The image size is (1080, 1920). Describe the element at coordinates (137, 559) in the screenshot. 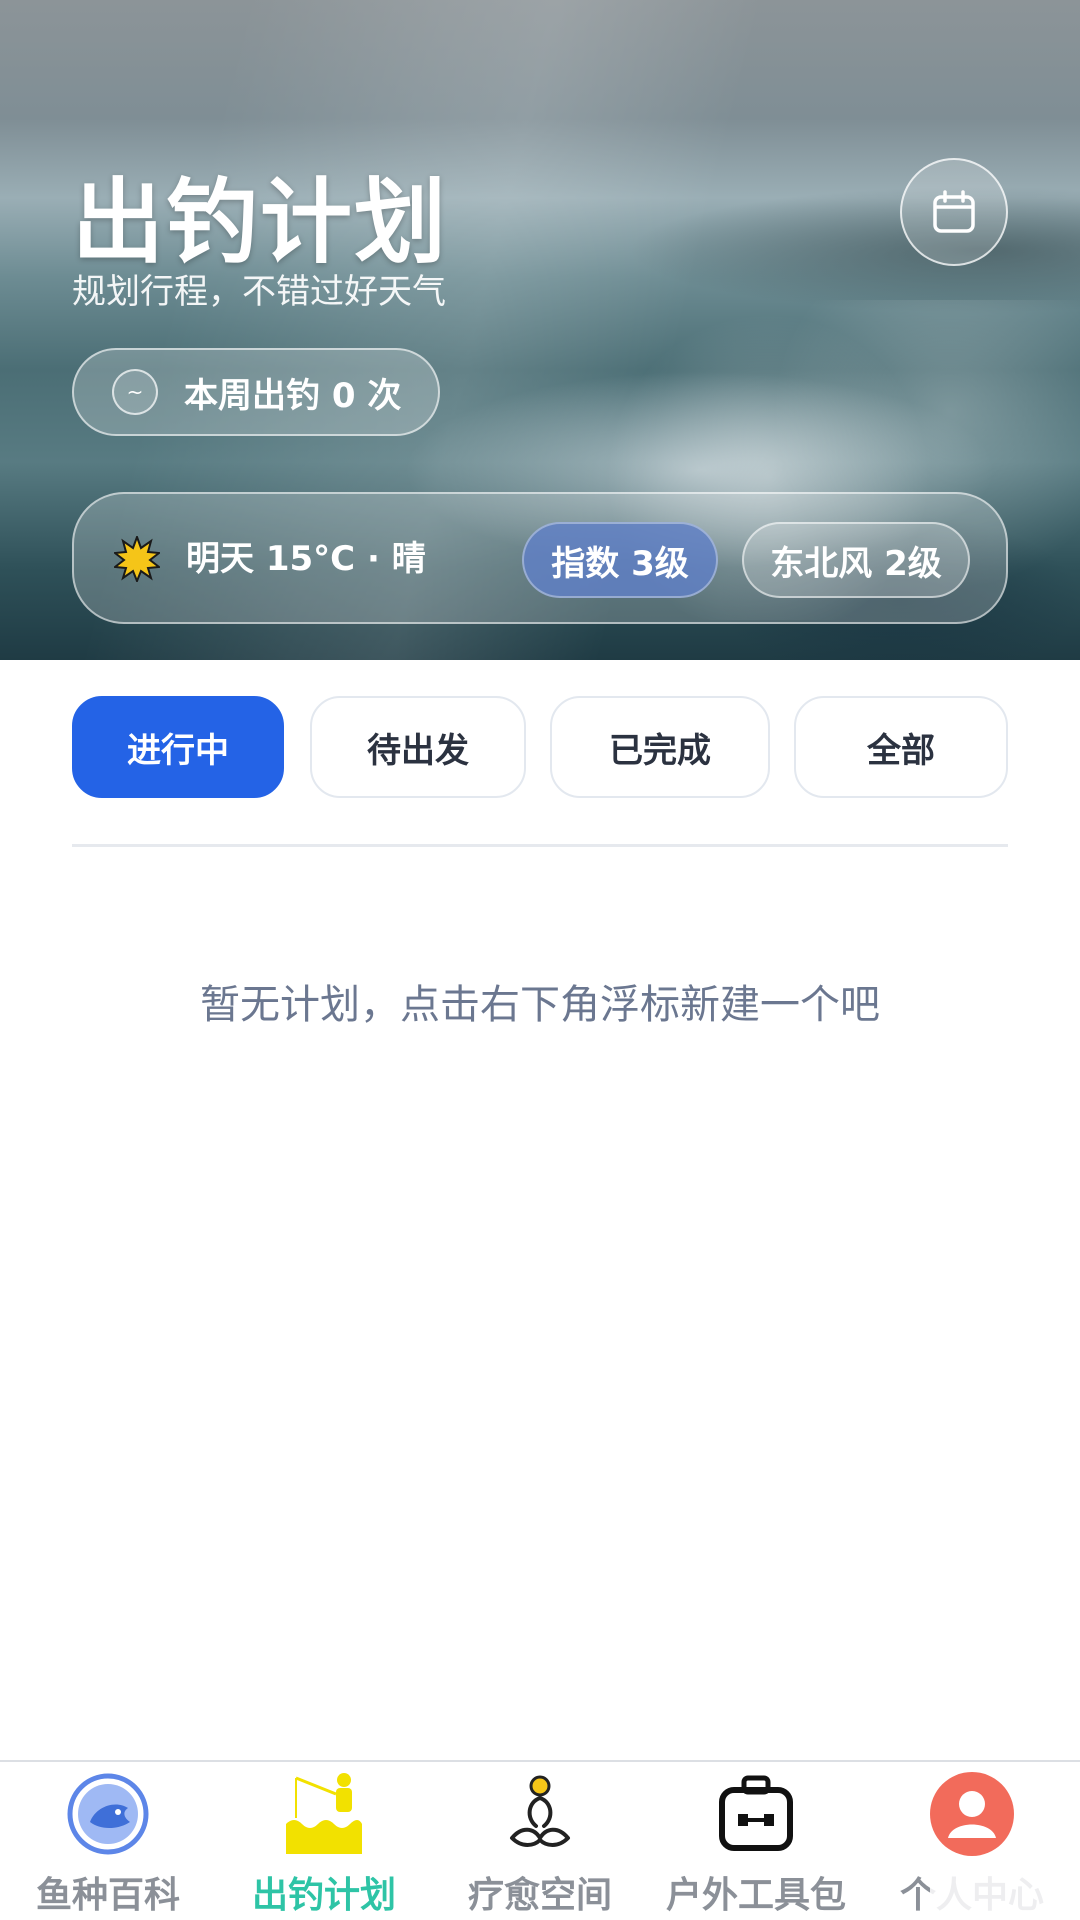

I see `sun-icon` at that location.